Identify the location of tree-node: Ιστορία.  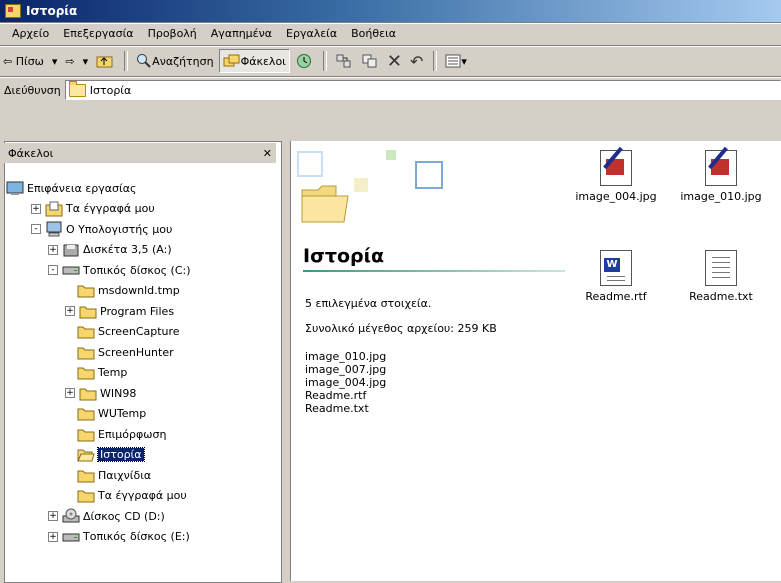
(105, 455).